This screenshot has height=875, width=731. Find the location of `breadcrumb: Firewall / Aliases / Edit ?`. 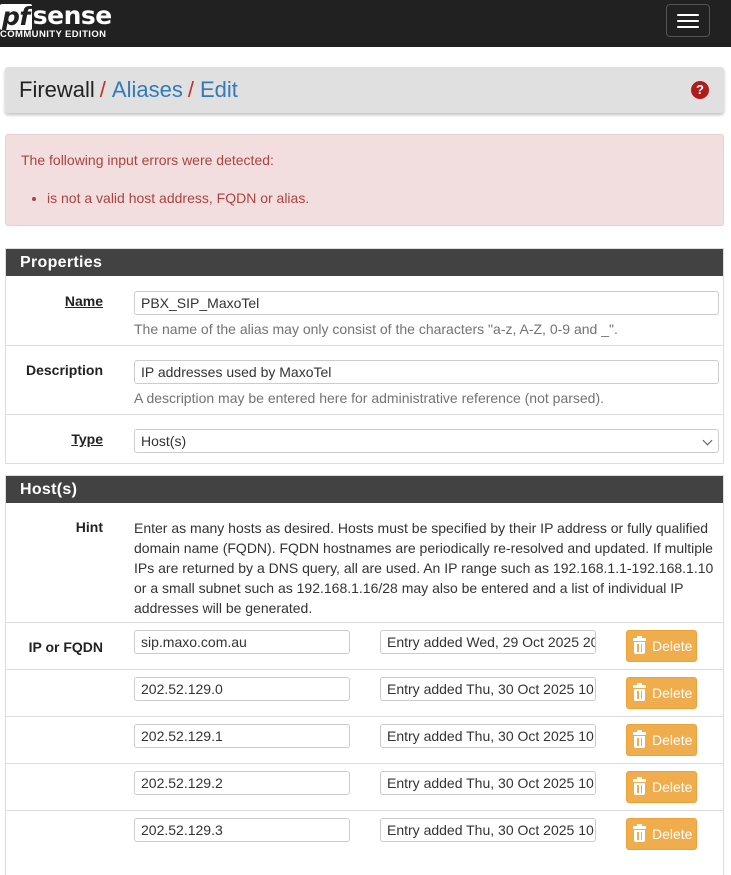

breadcrumb: Firewall / Aliases / Edit ? is located at coordinates (364, 90).